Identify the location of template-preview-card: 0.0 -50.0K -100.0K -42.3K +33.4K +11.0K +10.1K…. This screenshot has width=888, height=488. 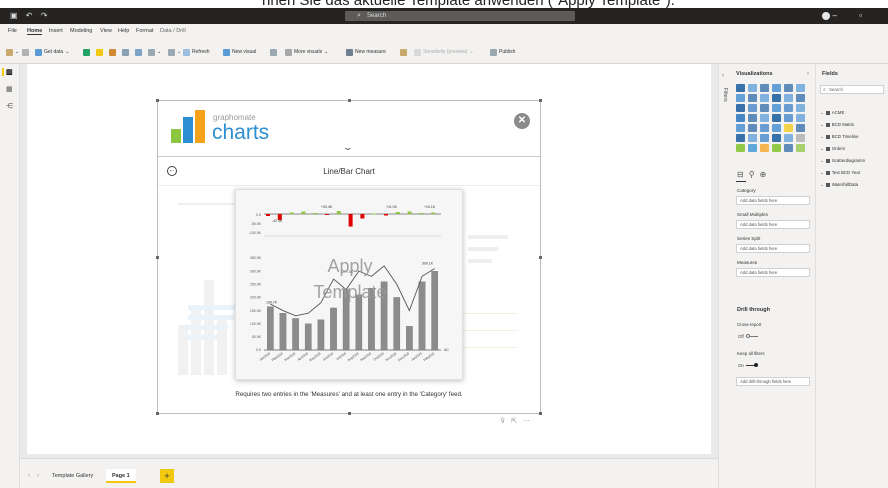
(349, 284).